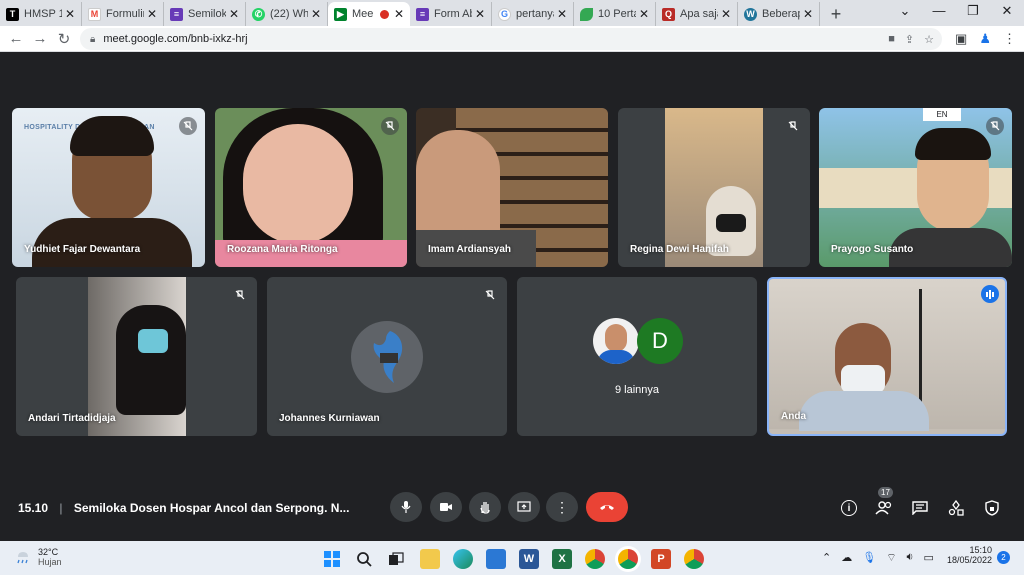 The image size is (1024, 575). I want to click on store-icon, so click(496, 559).